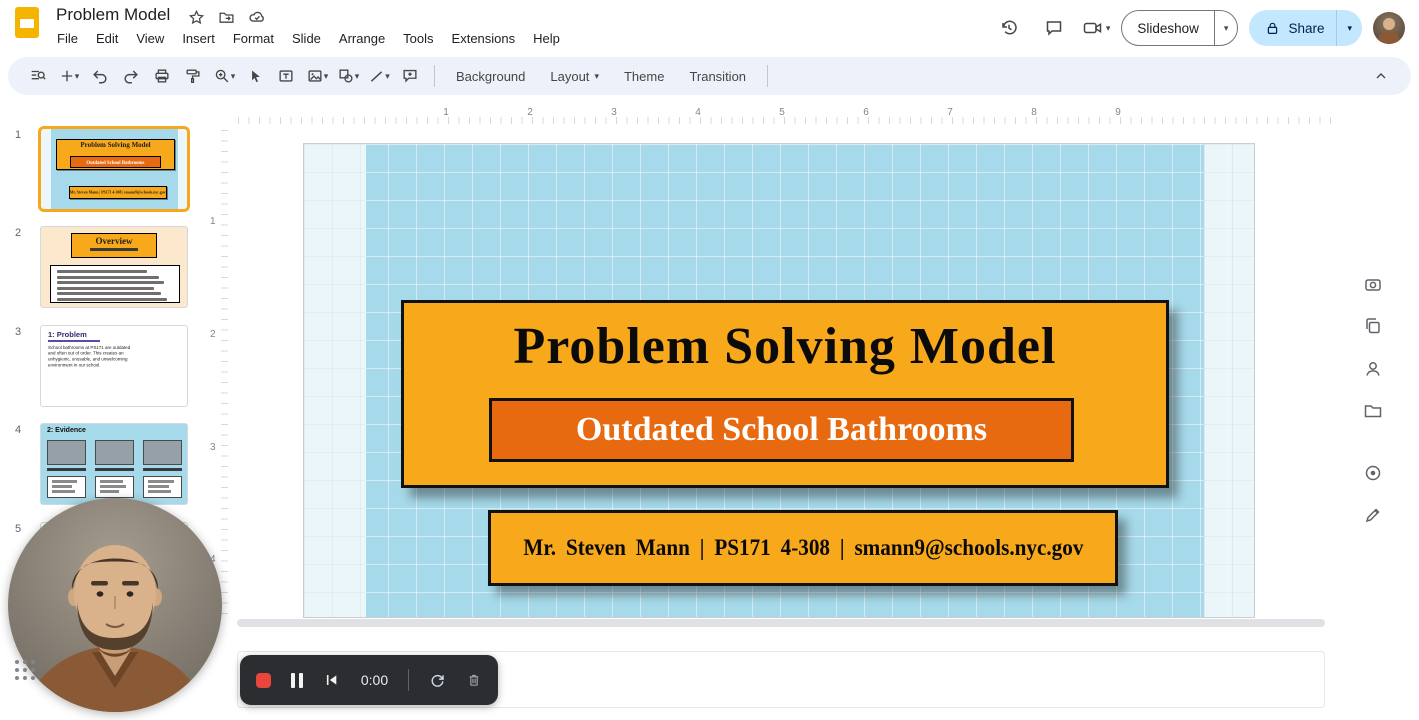  What do you see at coordinates (782, 112) in the screenshot?
I see `ruler-number: 5` at bounding box center [782, 112].